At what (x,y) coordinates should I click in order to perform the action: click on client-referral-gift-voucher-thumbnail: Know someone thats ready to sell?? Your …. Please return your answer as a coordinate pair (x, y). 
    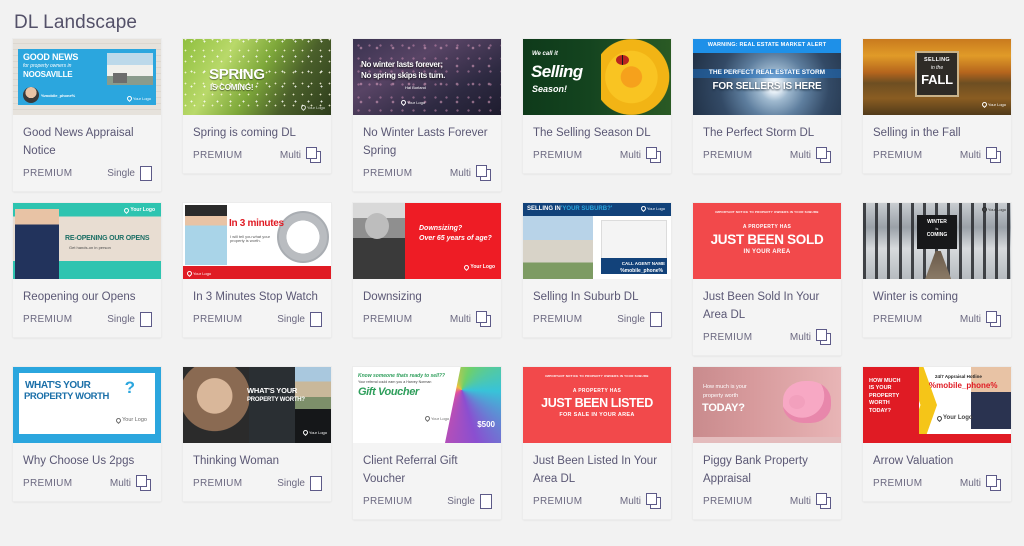
    Looking at the image, I should click on (427, 405).